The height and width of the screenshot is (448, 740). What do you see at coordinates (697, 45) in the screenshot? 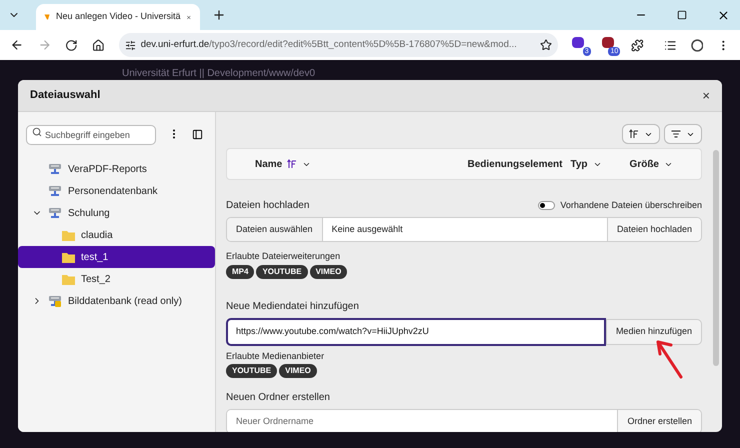
I see `profile-icon` at bounding box center [697, 45].